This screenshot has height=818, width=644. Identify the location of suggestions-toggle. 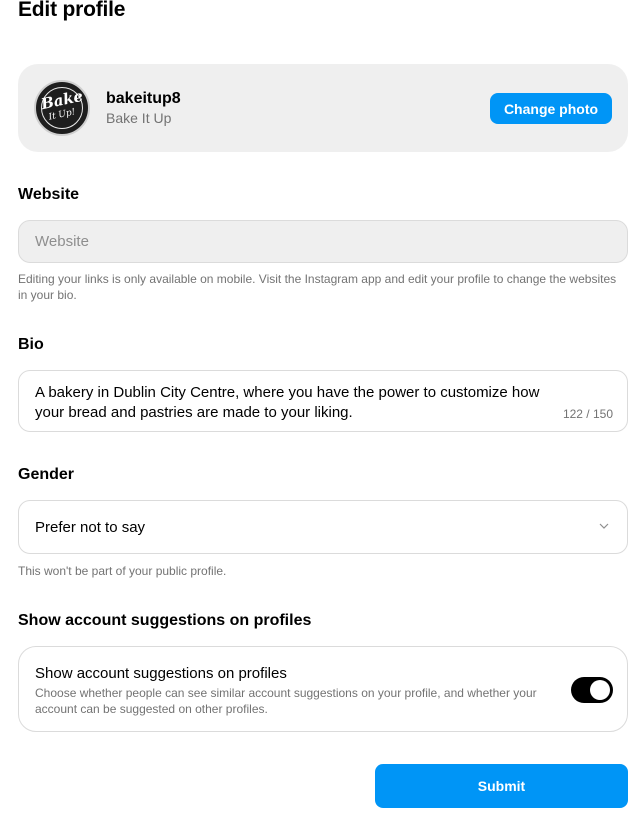
(592, 690).